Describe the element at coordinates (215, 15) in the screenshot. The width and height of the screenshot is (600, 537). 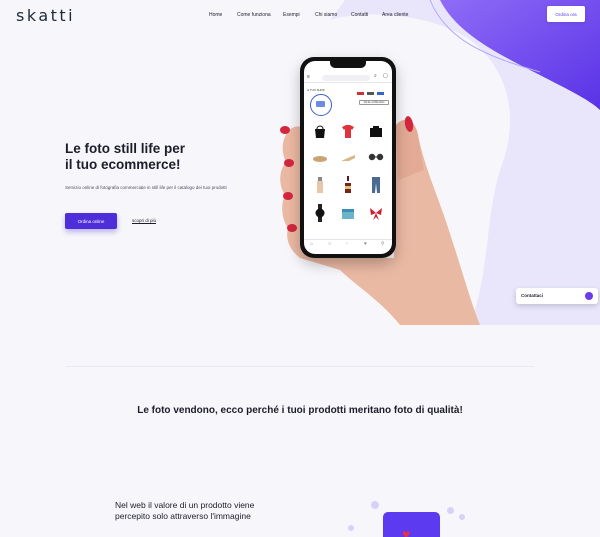
I see `nav-item-home: Home` at that location.